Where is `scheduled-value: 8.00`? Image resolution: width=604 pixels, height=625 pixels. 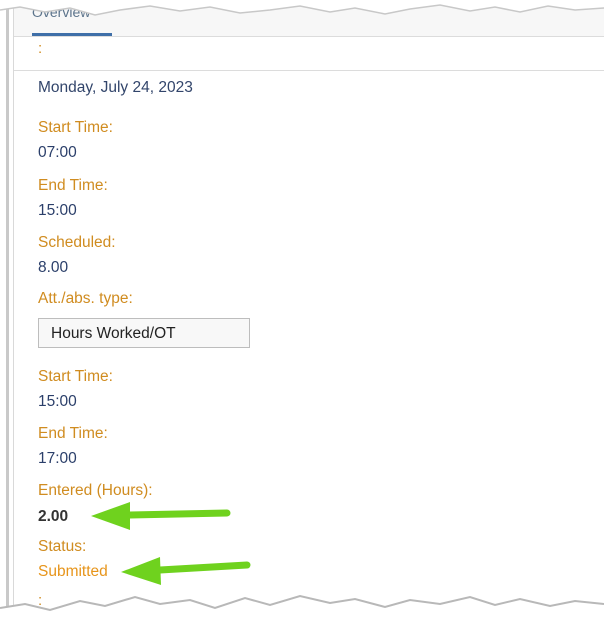
scheduled-value: 8.00 is located at coordinates (53, 267).